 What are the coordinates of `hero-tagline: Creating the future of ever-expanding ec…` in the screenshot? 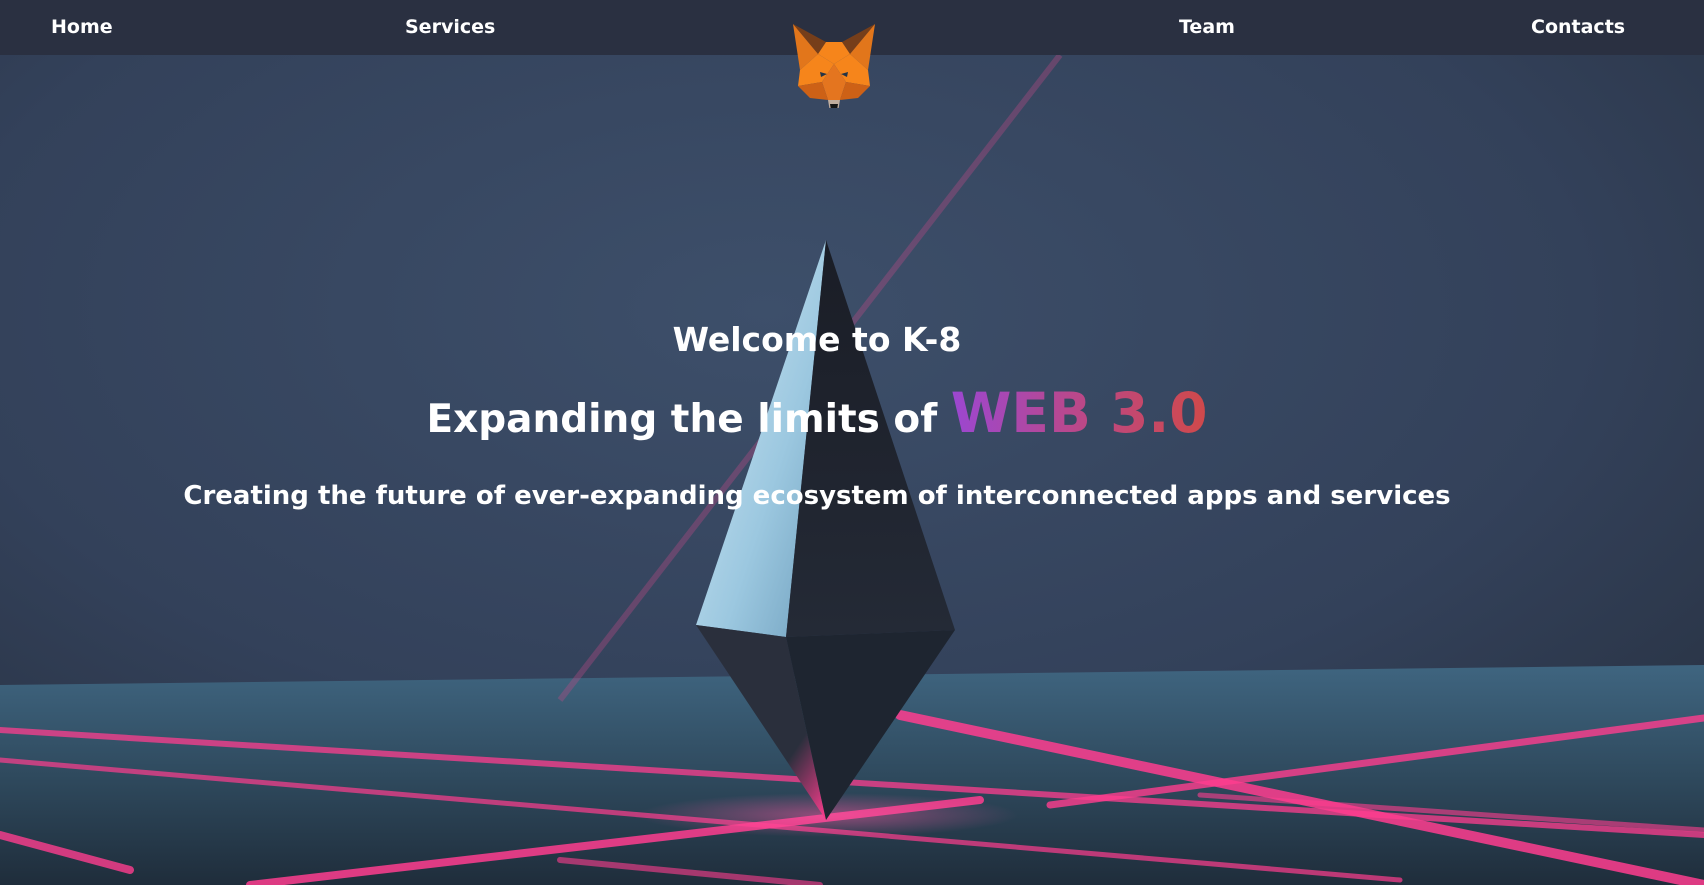 It's located at (817, 496).